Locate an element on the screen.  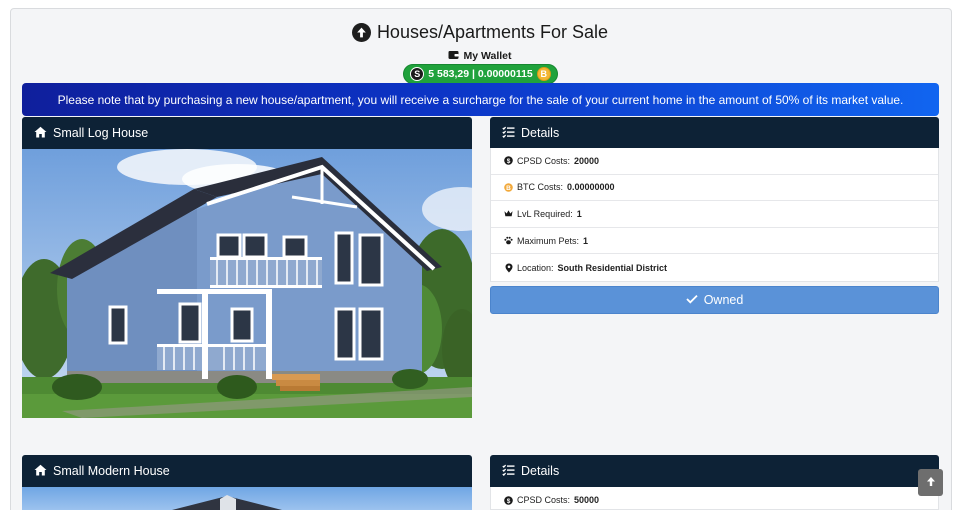
detail-row-location: Location: South Residential District is located at coordinates (714, 267).